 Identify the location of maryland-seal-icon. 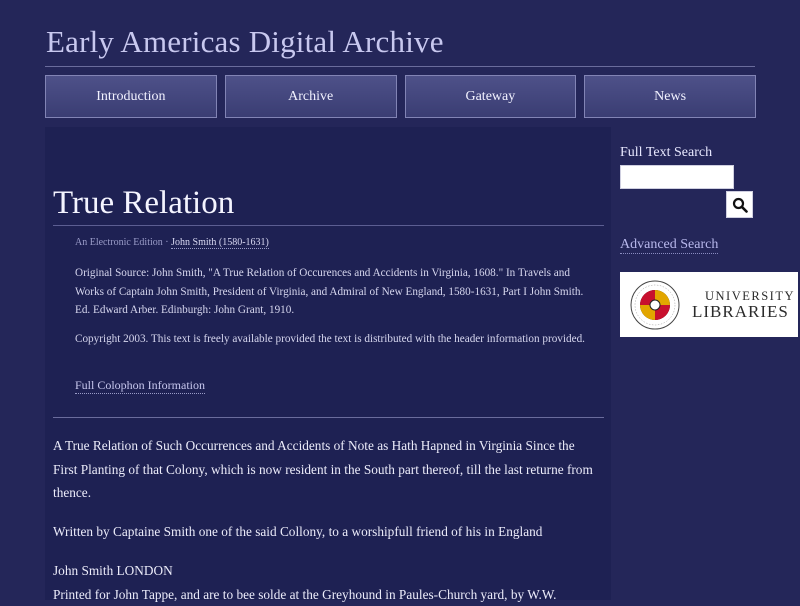
(655, 305).